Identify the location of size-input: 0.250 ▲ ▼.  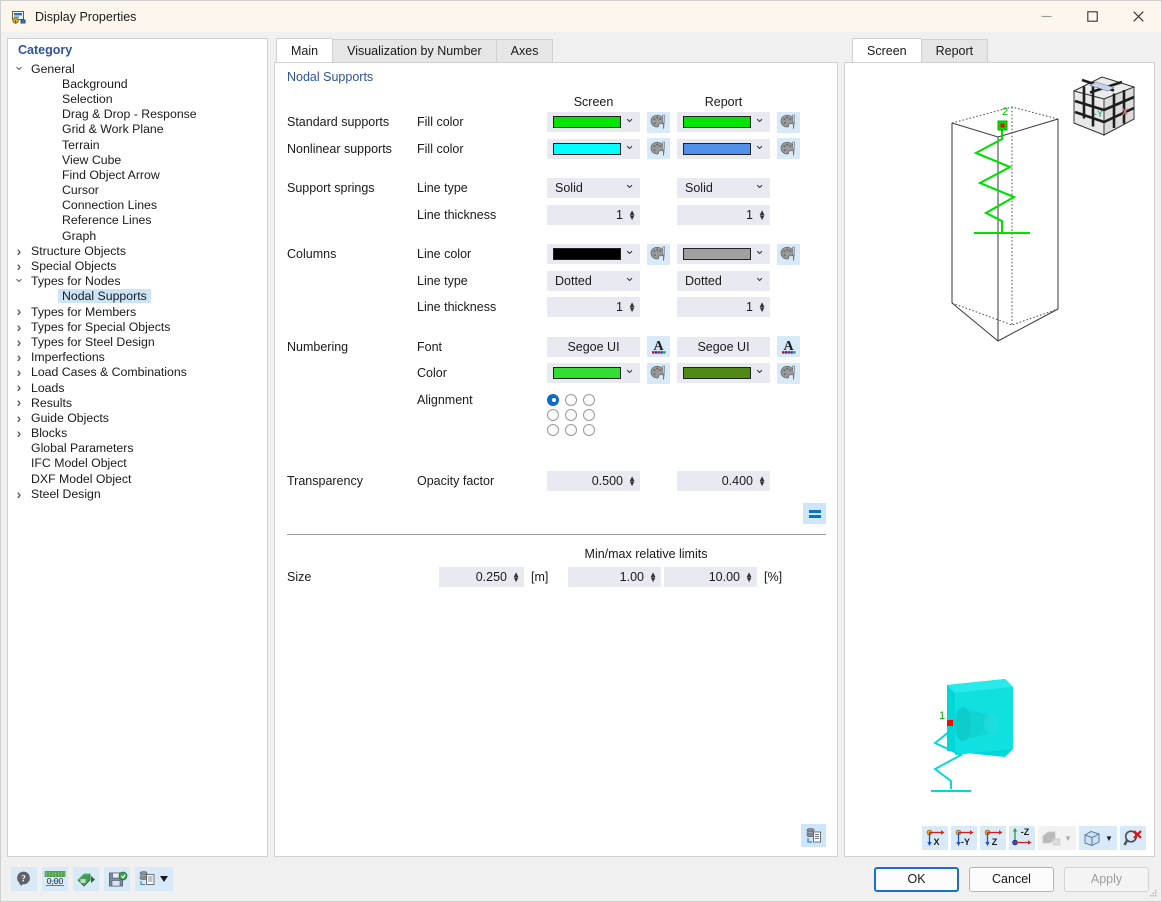
(481, 577).